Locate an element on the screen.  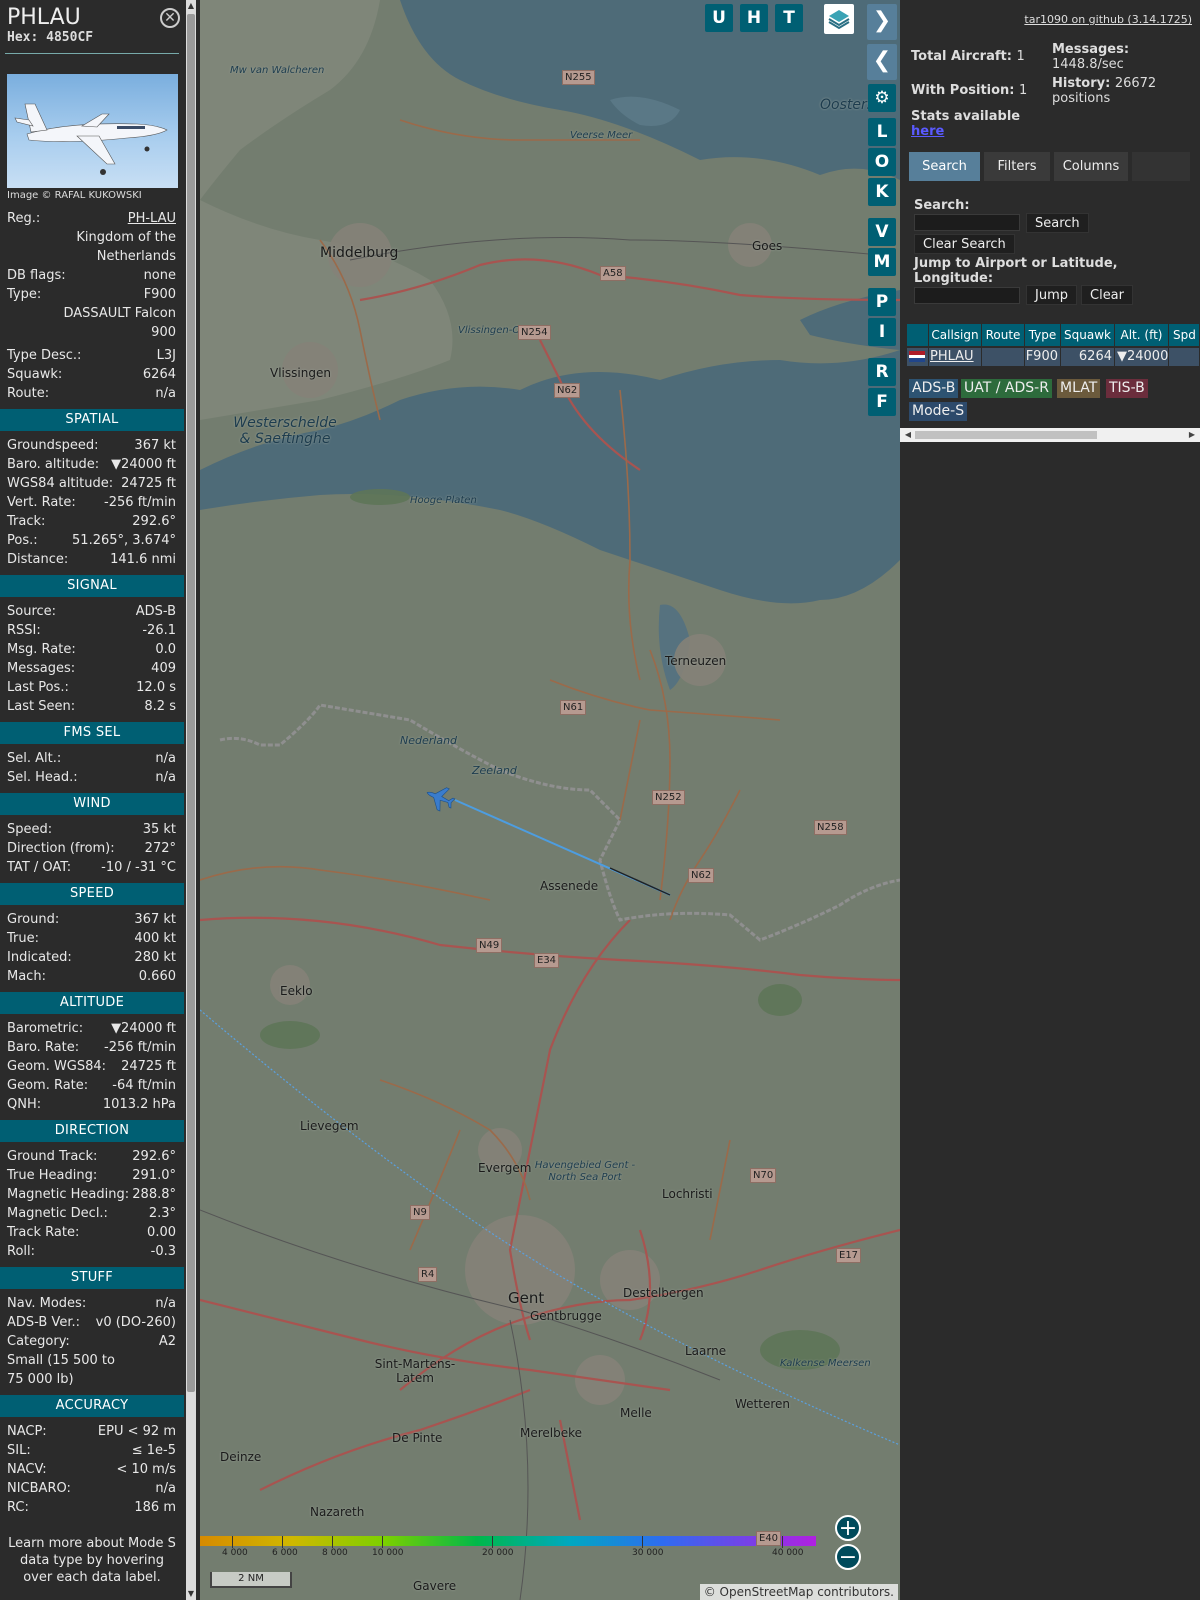
data-label: Speed: is located at coordinates (29, 829).